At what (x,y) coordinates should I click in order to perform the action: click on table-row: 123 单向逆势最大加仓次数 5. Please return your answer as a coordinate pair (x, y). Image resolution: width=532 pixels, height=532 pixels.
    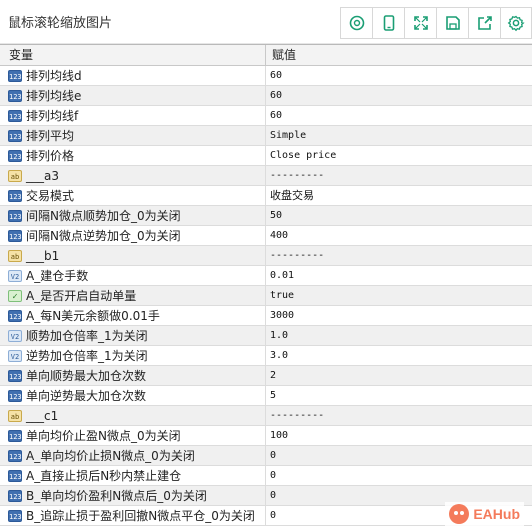
    Looking at the image, I should click on (266, 396).